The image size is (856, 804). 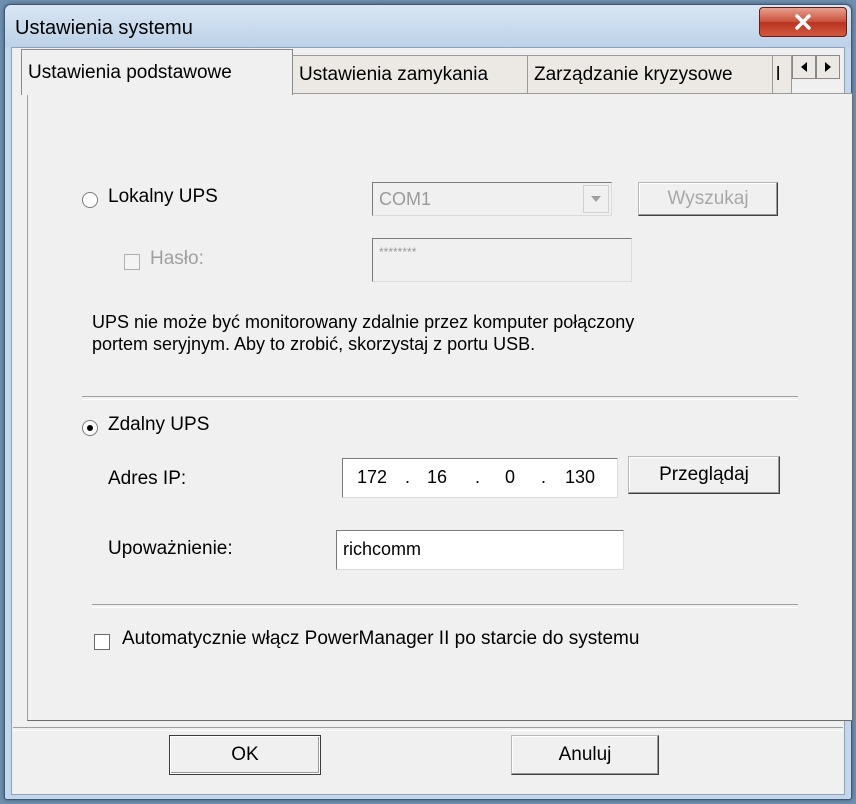 I want to click on browse-button-label: Przeglądaj, so click(x=704, y=474).